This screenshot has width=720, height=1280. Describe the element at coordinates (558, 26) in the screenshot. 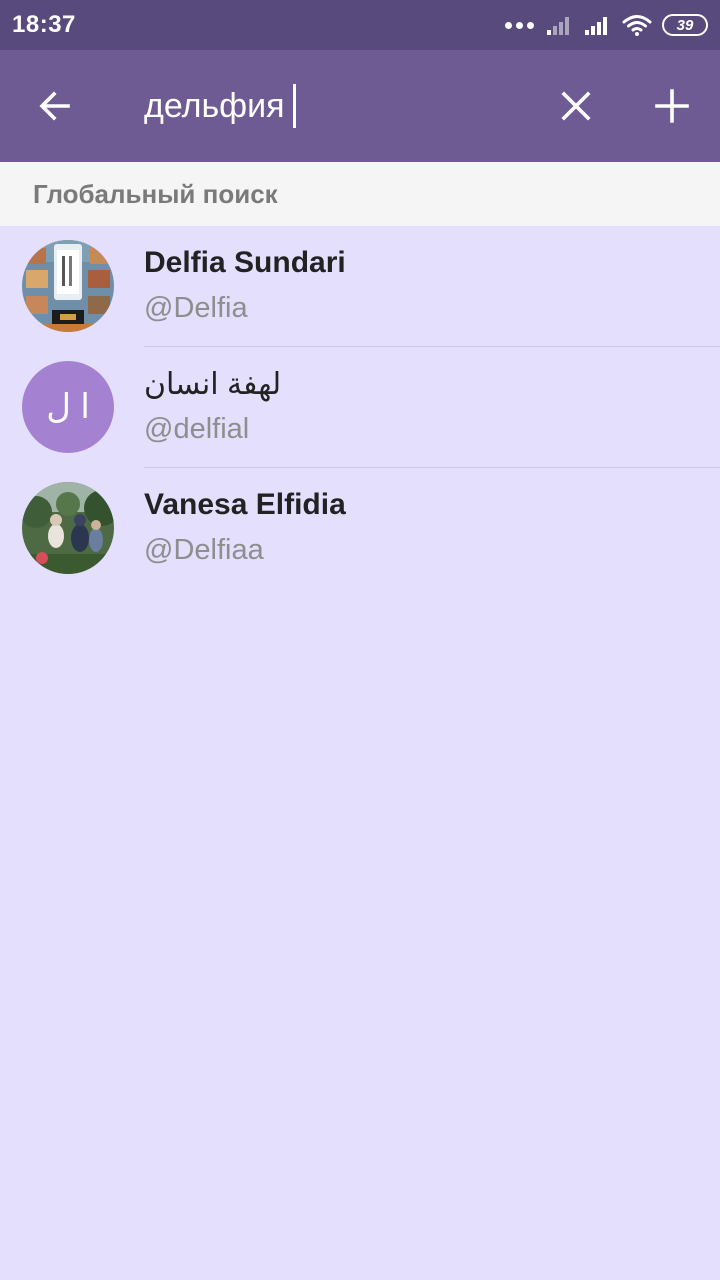

I see `signal-weak-icon` at that location.